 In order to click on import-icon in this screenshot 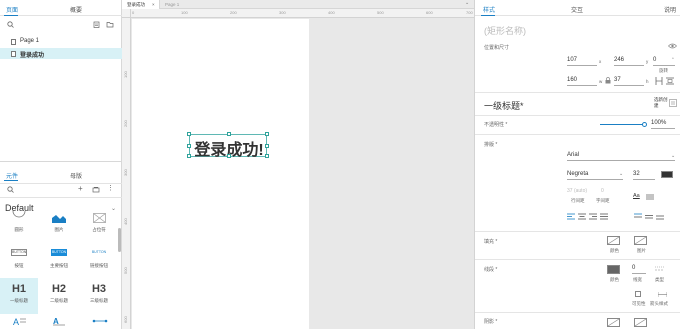, I will do `click(96, 189)`.